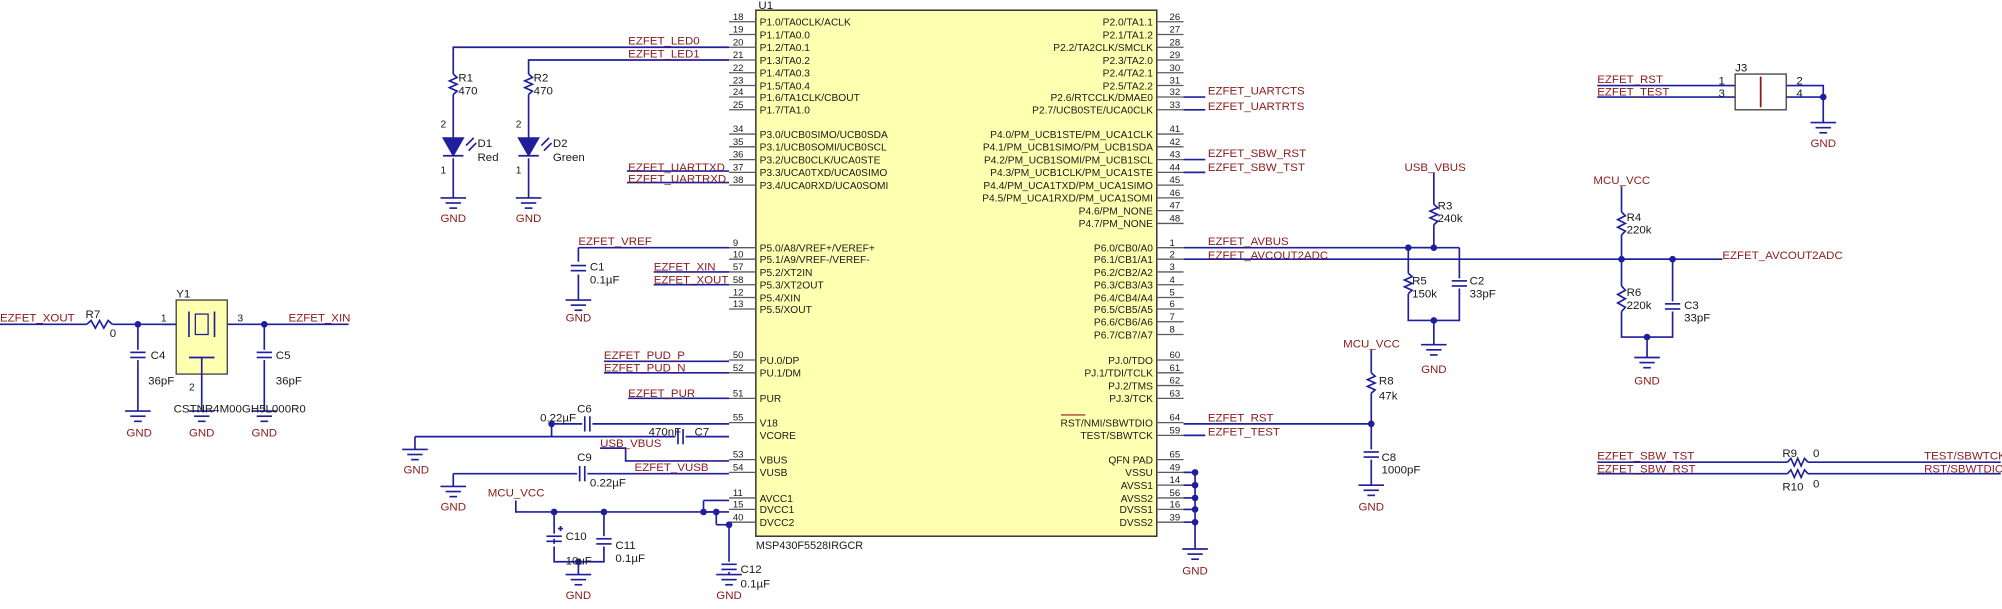 This screenshot has height=609, width=2002. What do you see at coordinates (823, 148) in the screenshot?
I see `ic-pin-name: P3.1/UCB0SOMI/UCB0SCL` at bounding box center [823, 148].